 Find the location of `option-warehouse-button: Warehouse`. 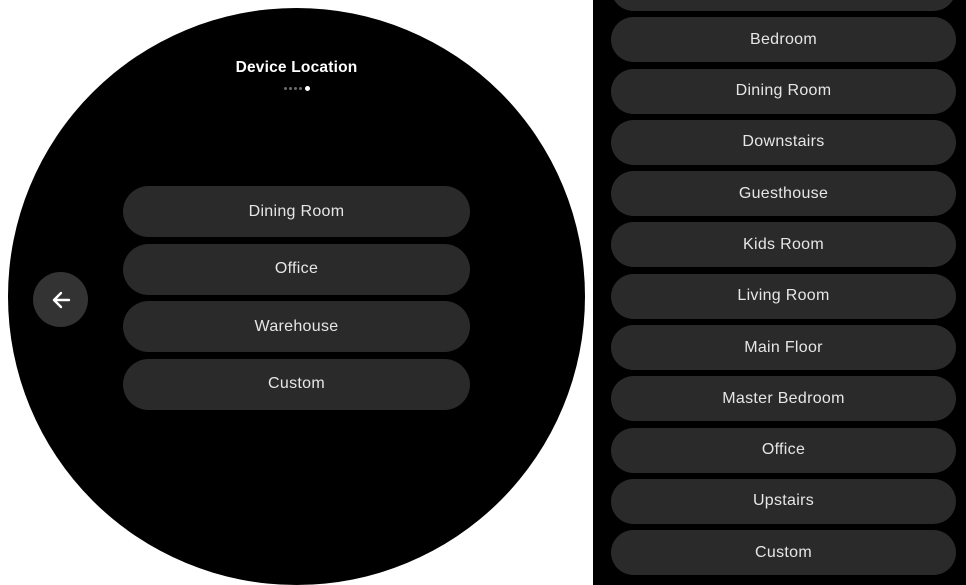

option-warehouse-button: Warehouse is located at coordinates (296, 326).